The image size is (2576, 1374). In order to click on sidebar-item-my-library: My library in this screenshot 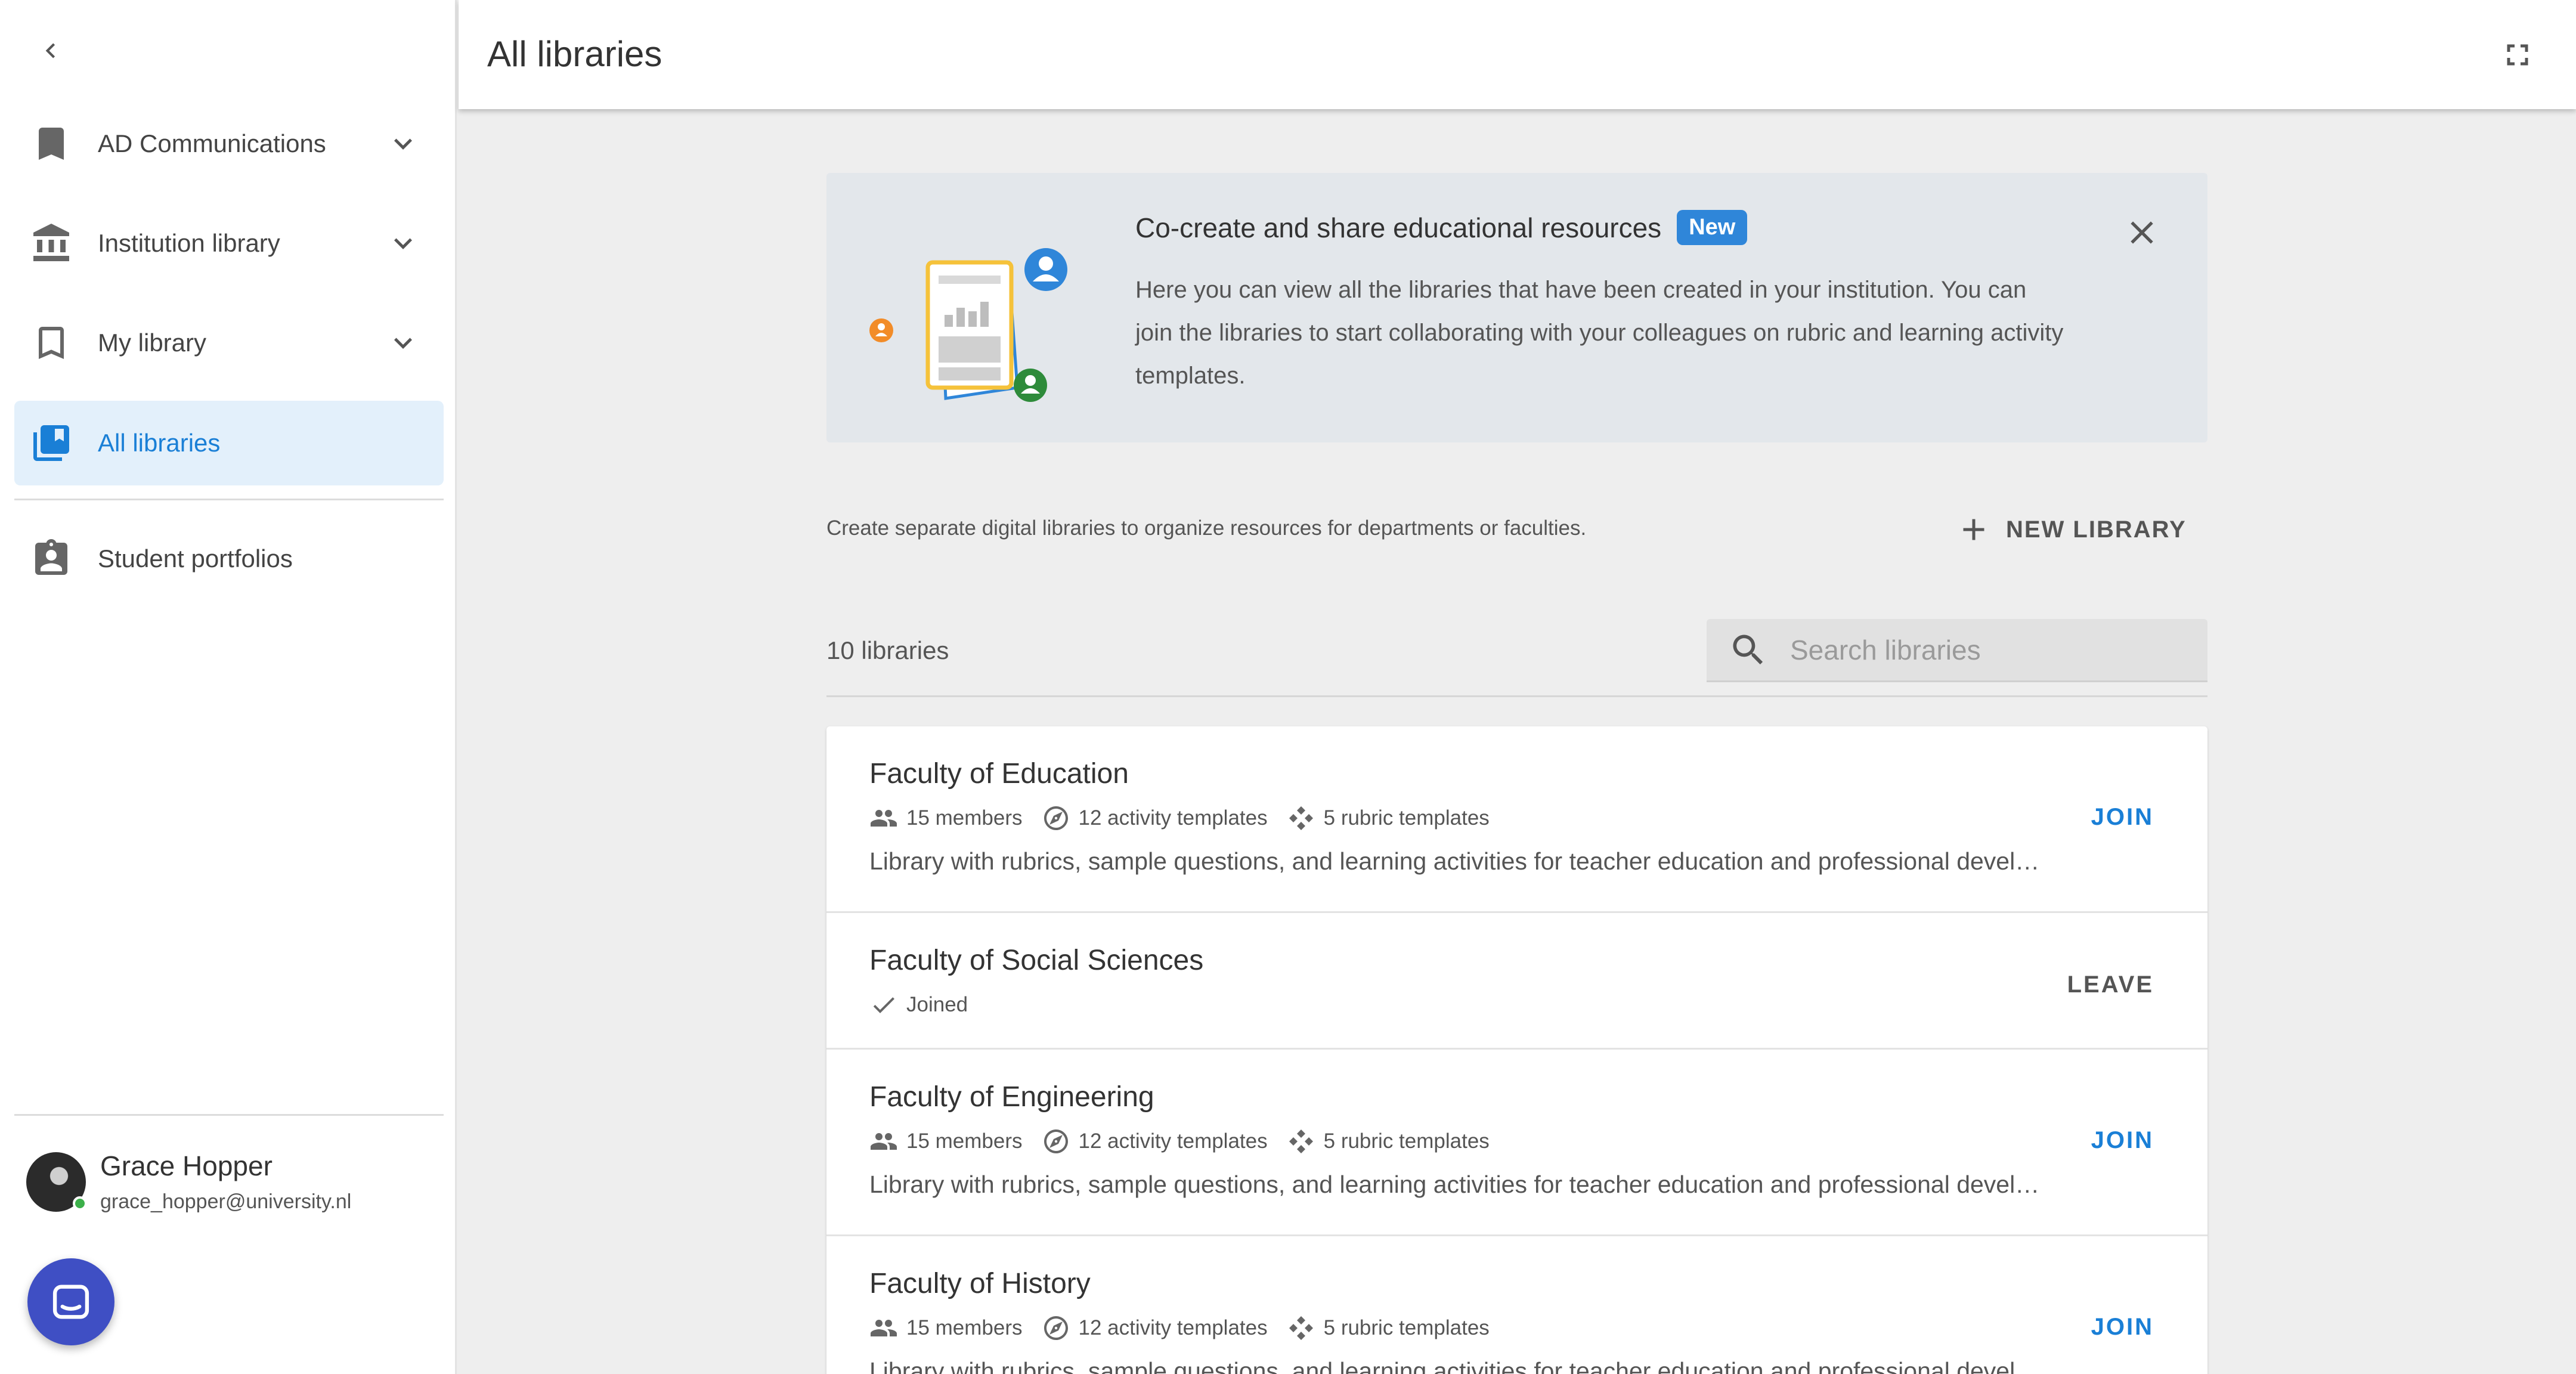, I will do `click(229, 343)`.